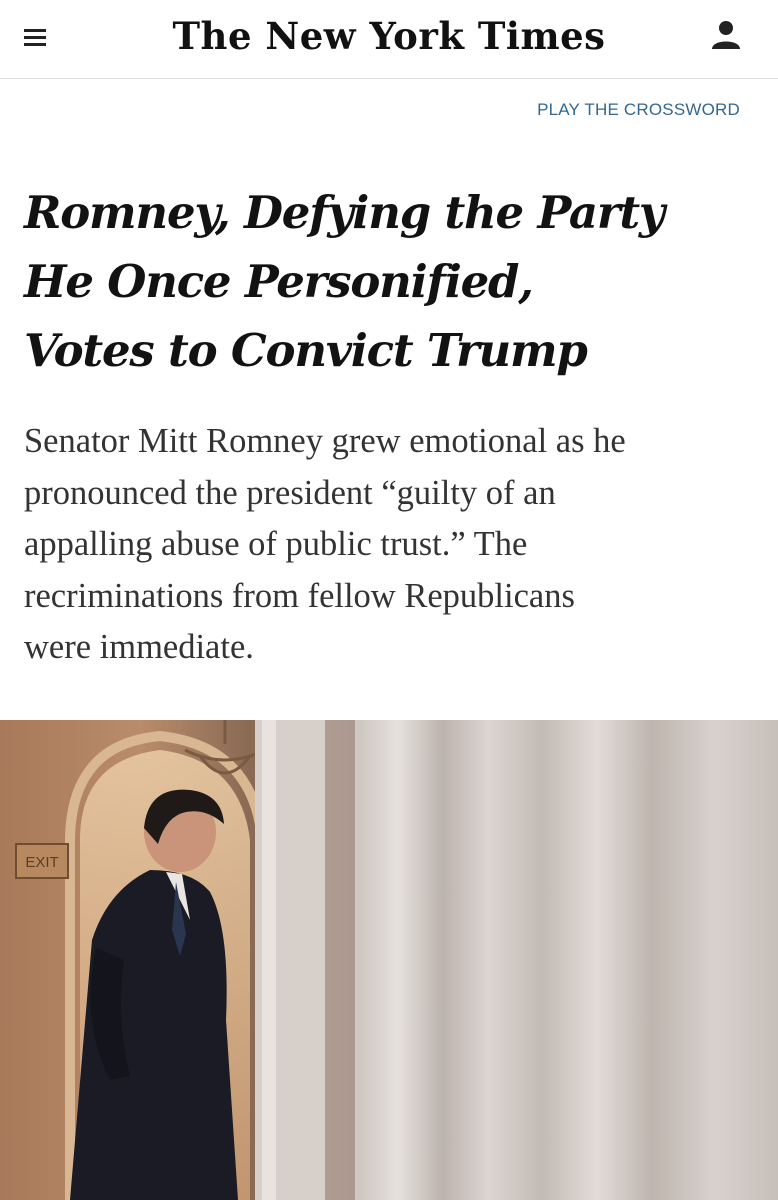  What do you see at coordinates (389, 36) in the screenshot?
I see `nyt-masthead-logo: The New York Times` at bounding box center [389, 36].